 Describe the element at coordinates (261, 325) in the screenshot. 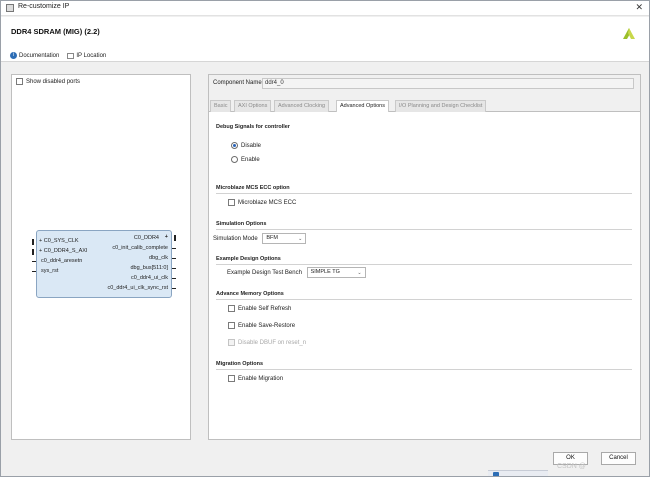

I see `save-restore-option: Enable Save-Restore` at that location.